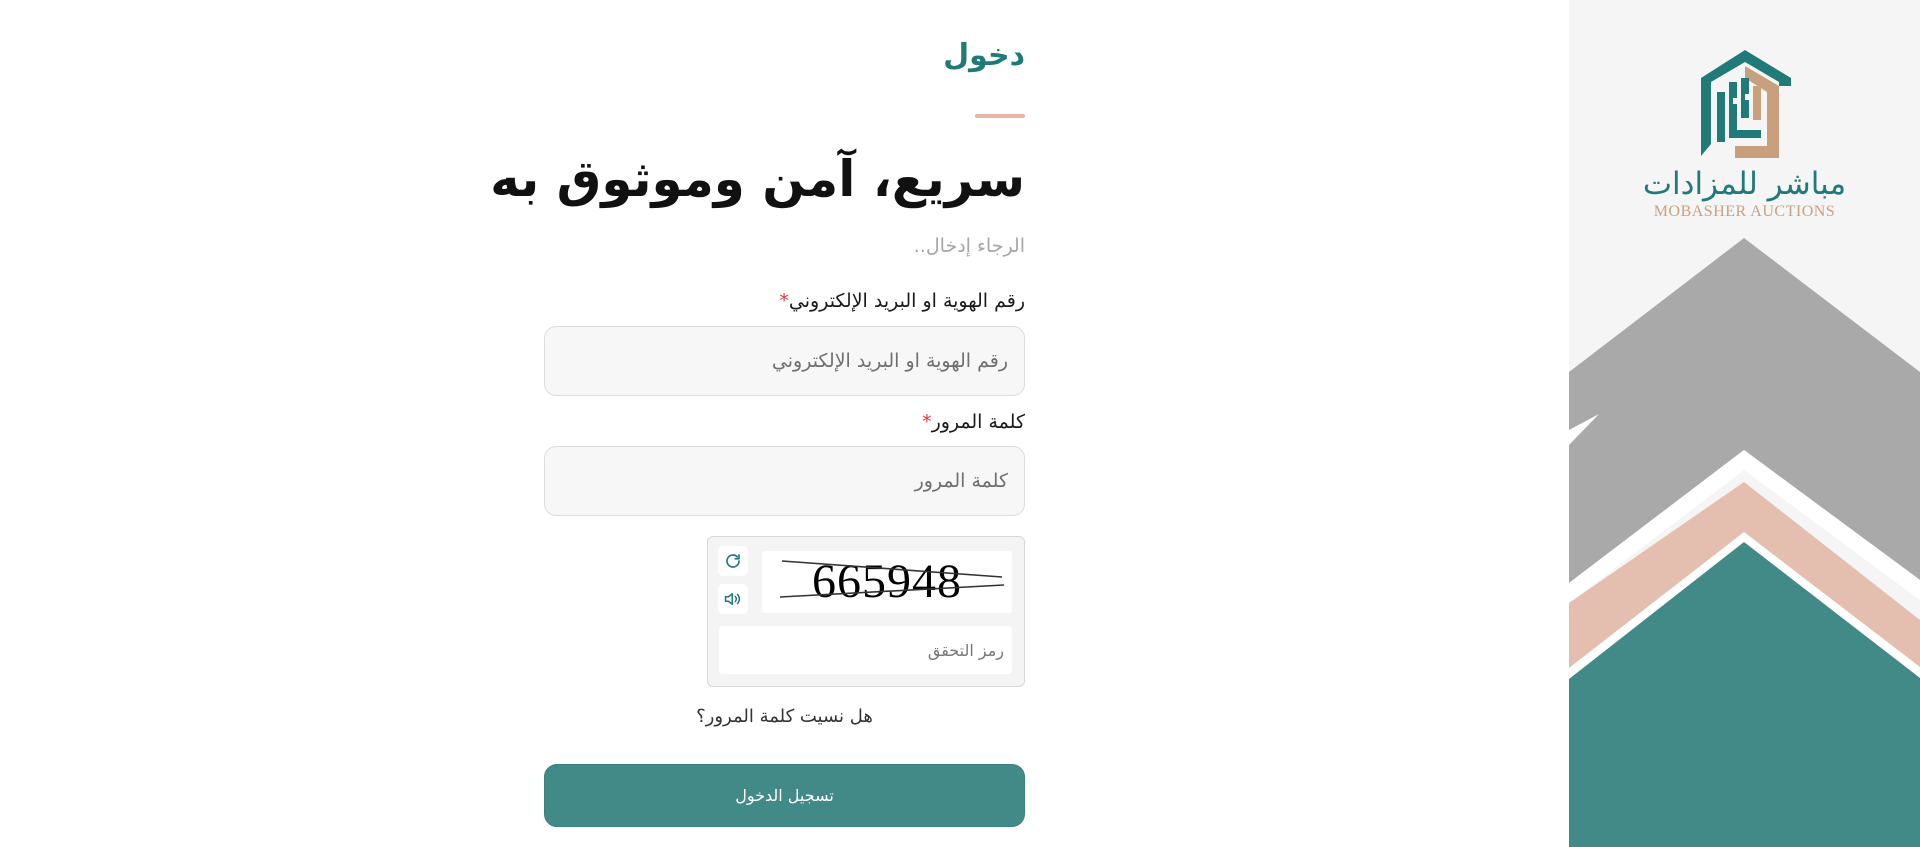 This screenshot has width=1920, height=847. I want to click on login-button: تسجيل الدخول, so click(784, 795).